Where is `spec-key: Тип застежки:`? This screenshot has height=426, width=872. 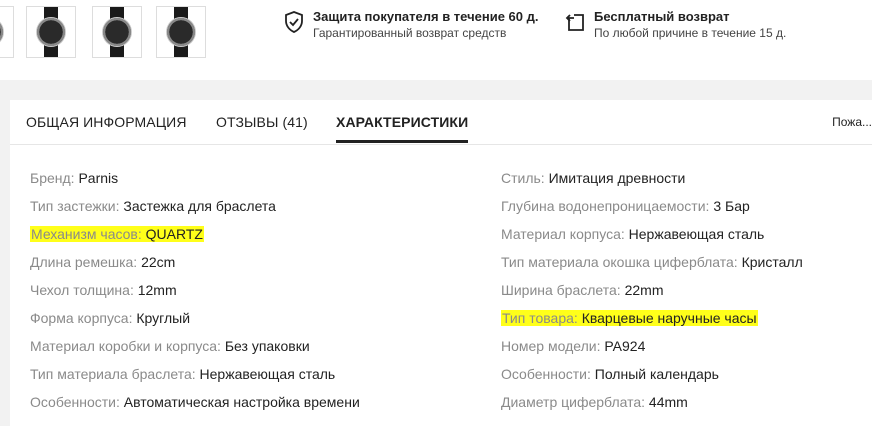
spec-key: Тип застежки: is located at coordinates (75, 206).